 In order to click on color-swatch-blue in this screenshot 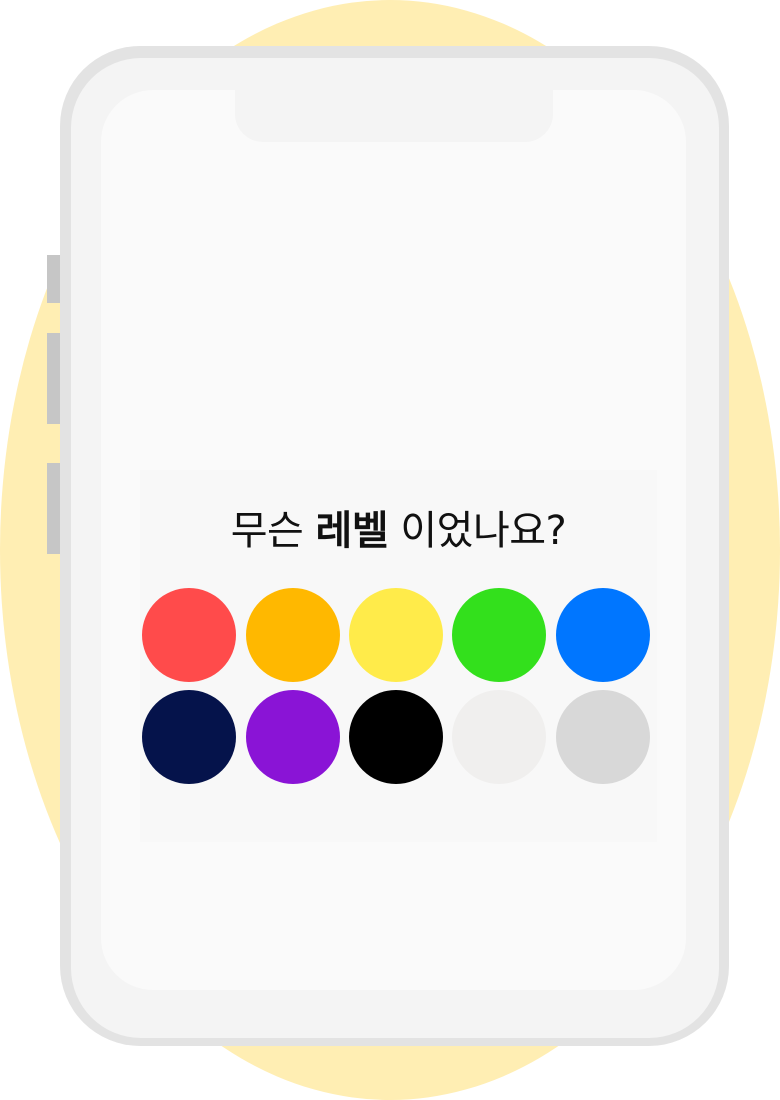, I will do `click(603, 635)`.